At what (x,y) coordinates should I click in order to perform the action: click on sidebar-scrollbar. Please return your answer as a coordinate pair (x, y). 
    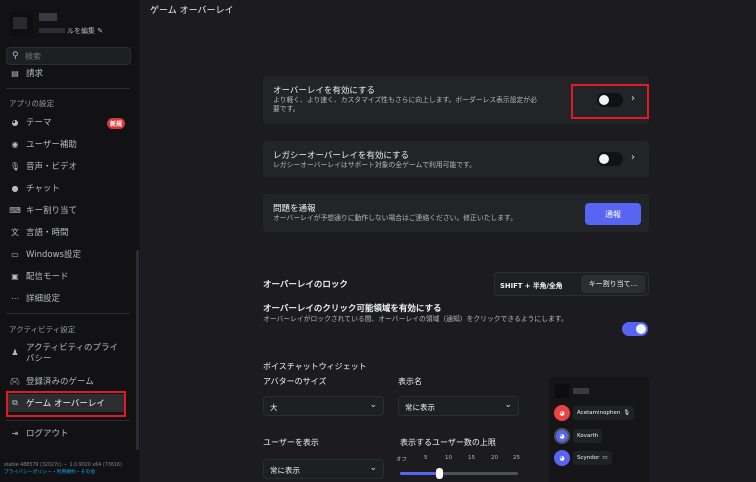
    Looking at the image, I should click on (137, 350).